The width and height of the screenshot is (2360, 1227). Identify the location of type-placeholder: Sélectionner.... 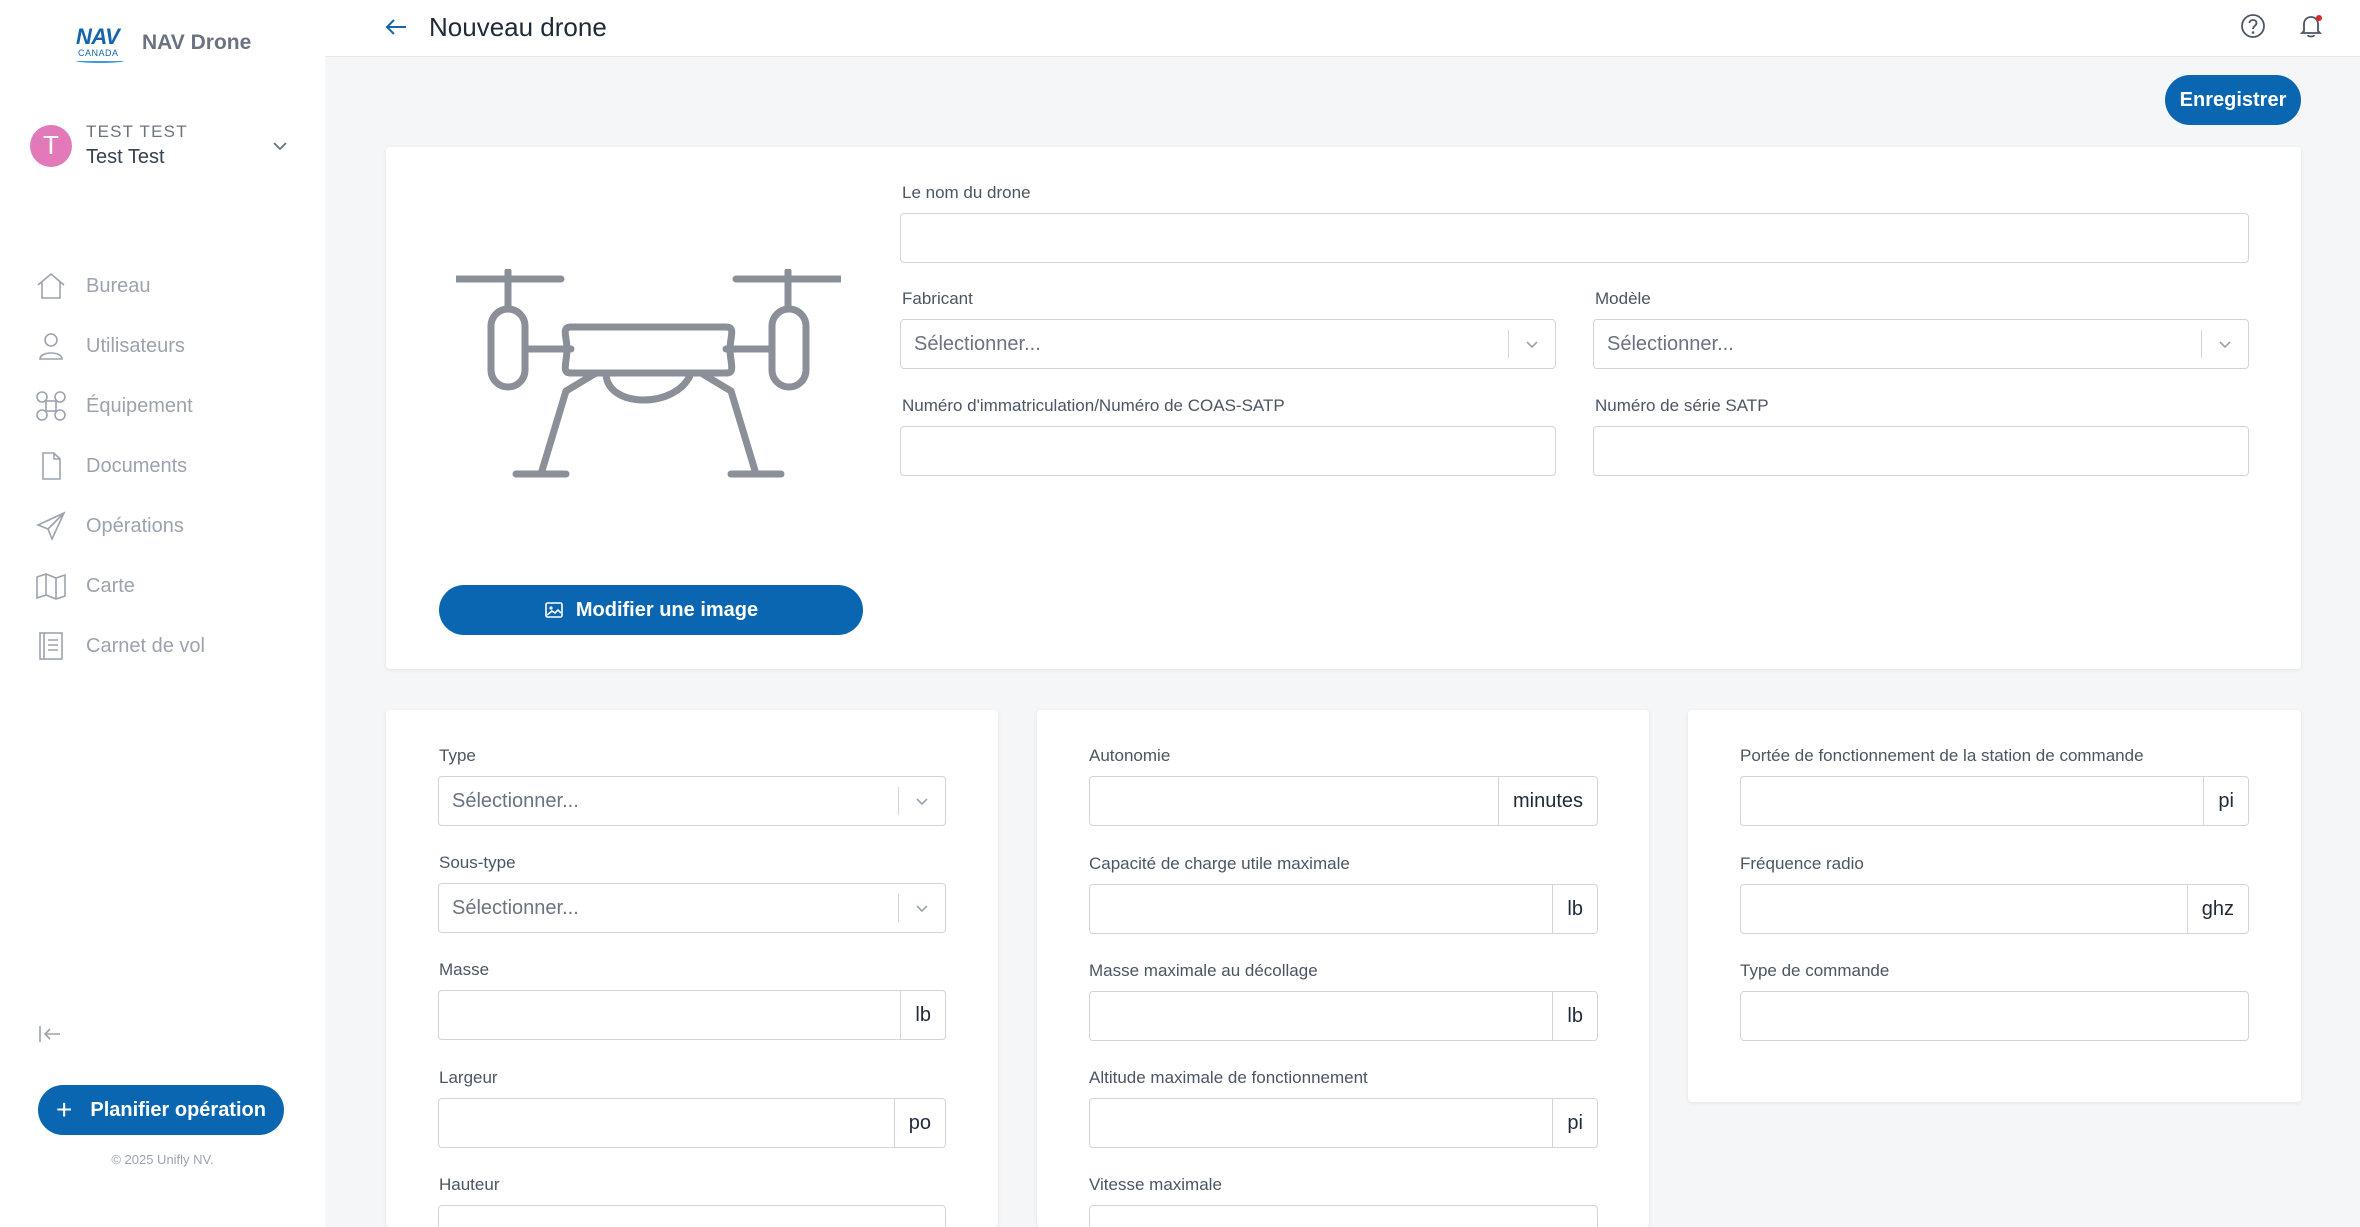
(515, 800).